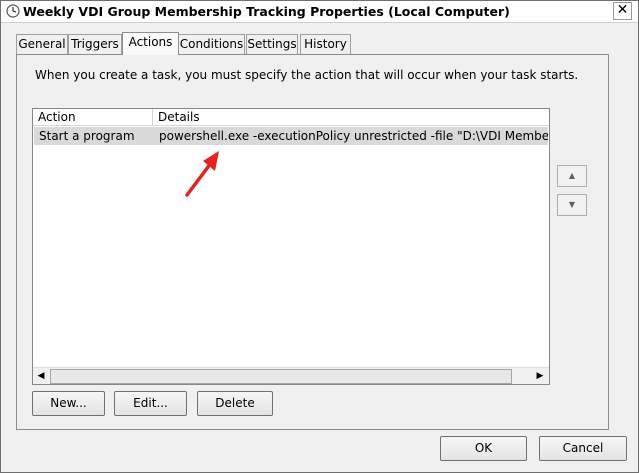 The width and height of the screenshot is (639, 473). Describe the element at coordinates (42, 44) in the screenshot. I see `tab-general: General` at that location.